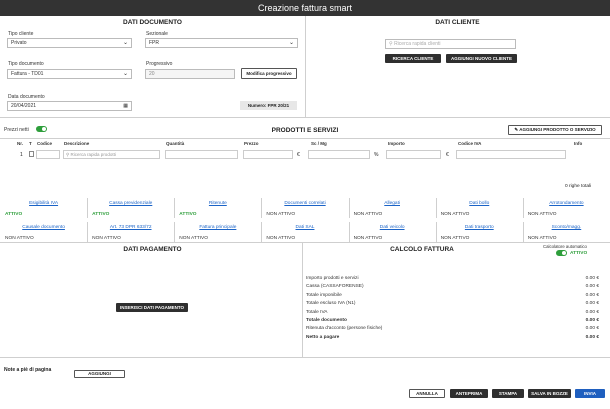 This screenshot has width=610, height=409. What do you see at coordinates (450, 44) in the screenshot?
I see `cliente-search-input: ⚲ Ricerca rapida clienti` at bounding box center [450, 44].